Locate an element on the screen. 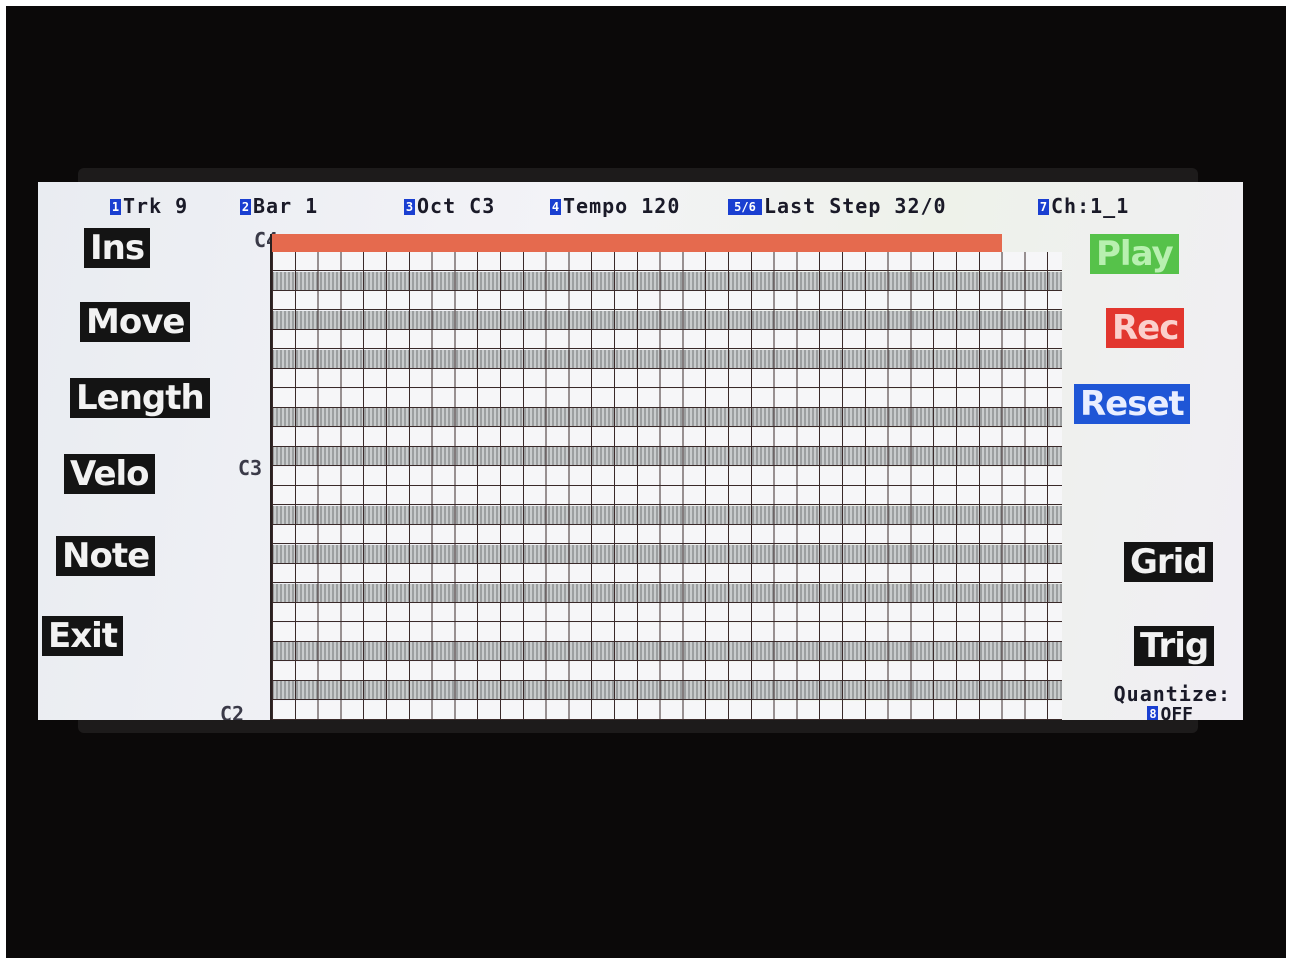  key-number-5-6: 5/6 is located at coordinates (745, 207).